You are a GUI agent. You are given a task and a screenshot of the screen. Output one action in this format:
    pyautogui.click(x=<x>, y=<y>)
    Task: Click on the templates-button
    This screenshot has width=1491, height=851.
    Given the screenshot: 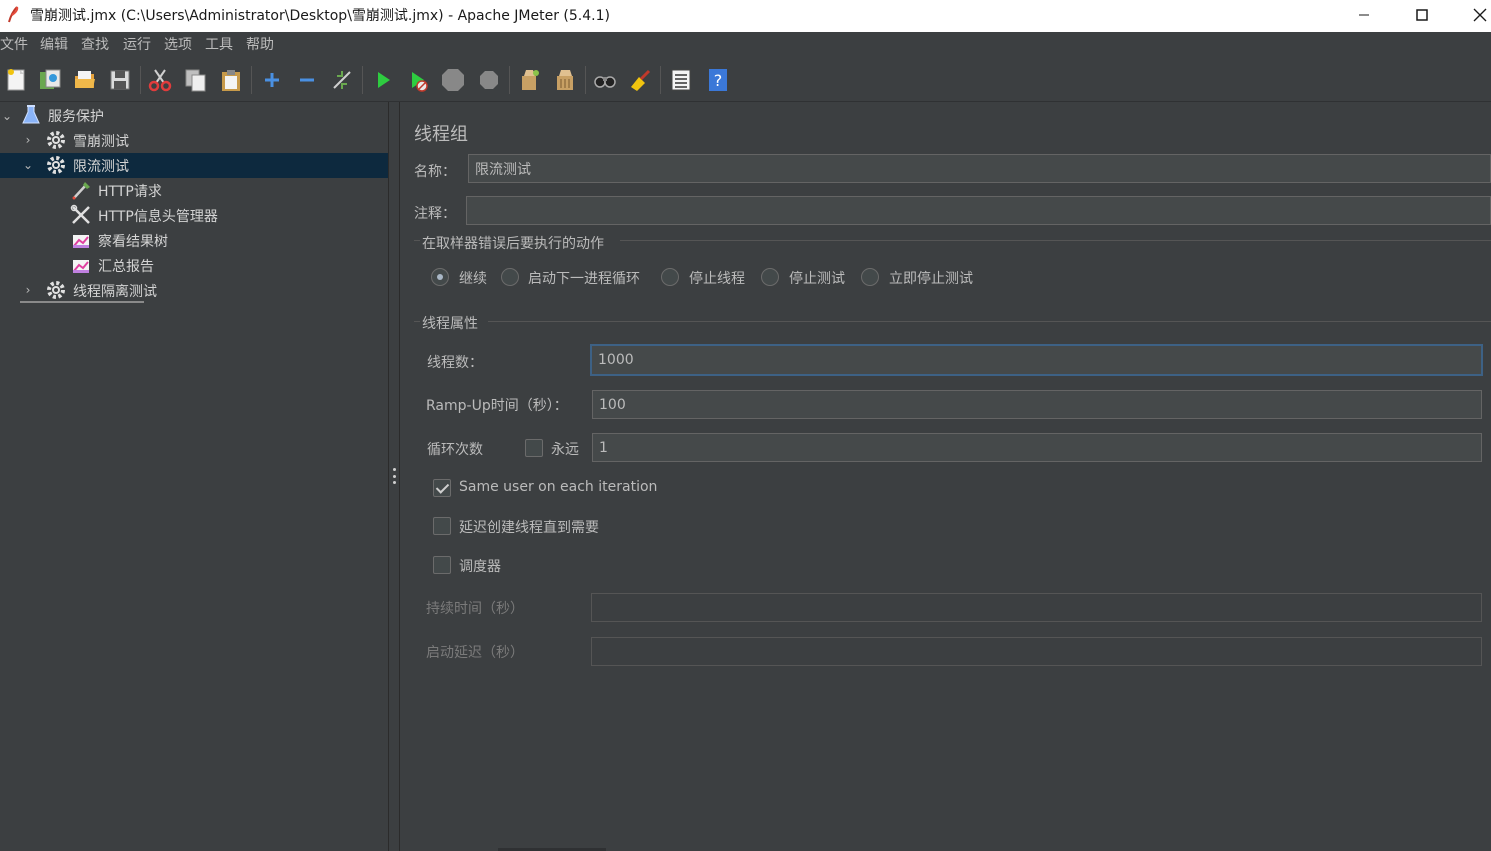 What is the action you would take?
    pyautogui.click(x=50, y=80)
    